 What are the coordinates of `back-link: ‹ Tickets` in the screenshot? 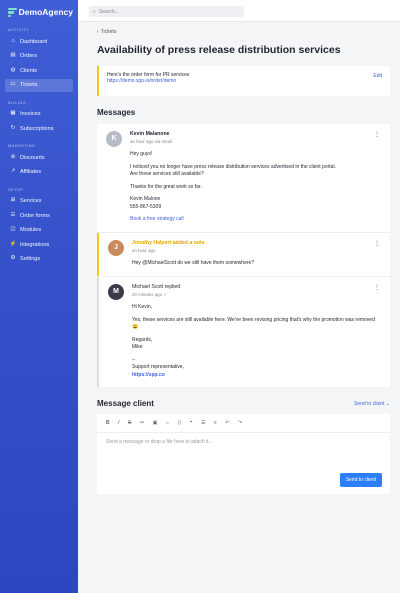 It's located at (243, 32).